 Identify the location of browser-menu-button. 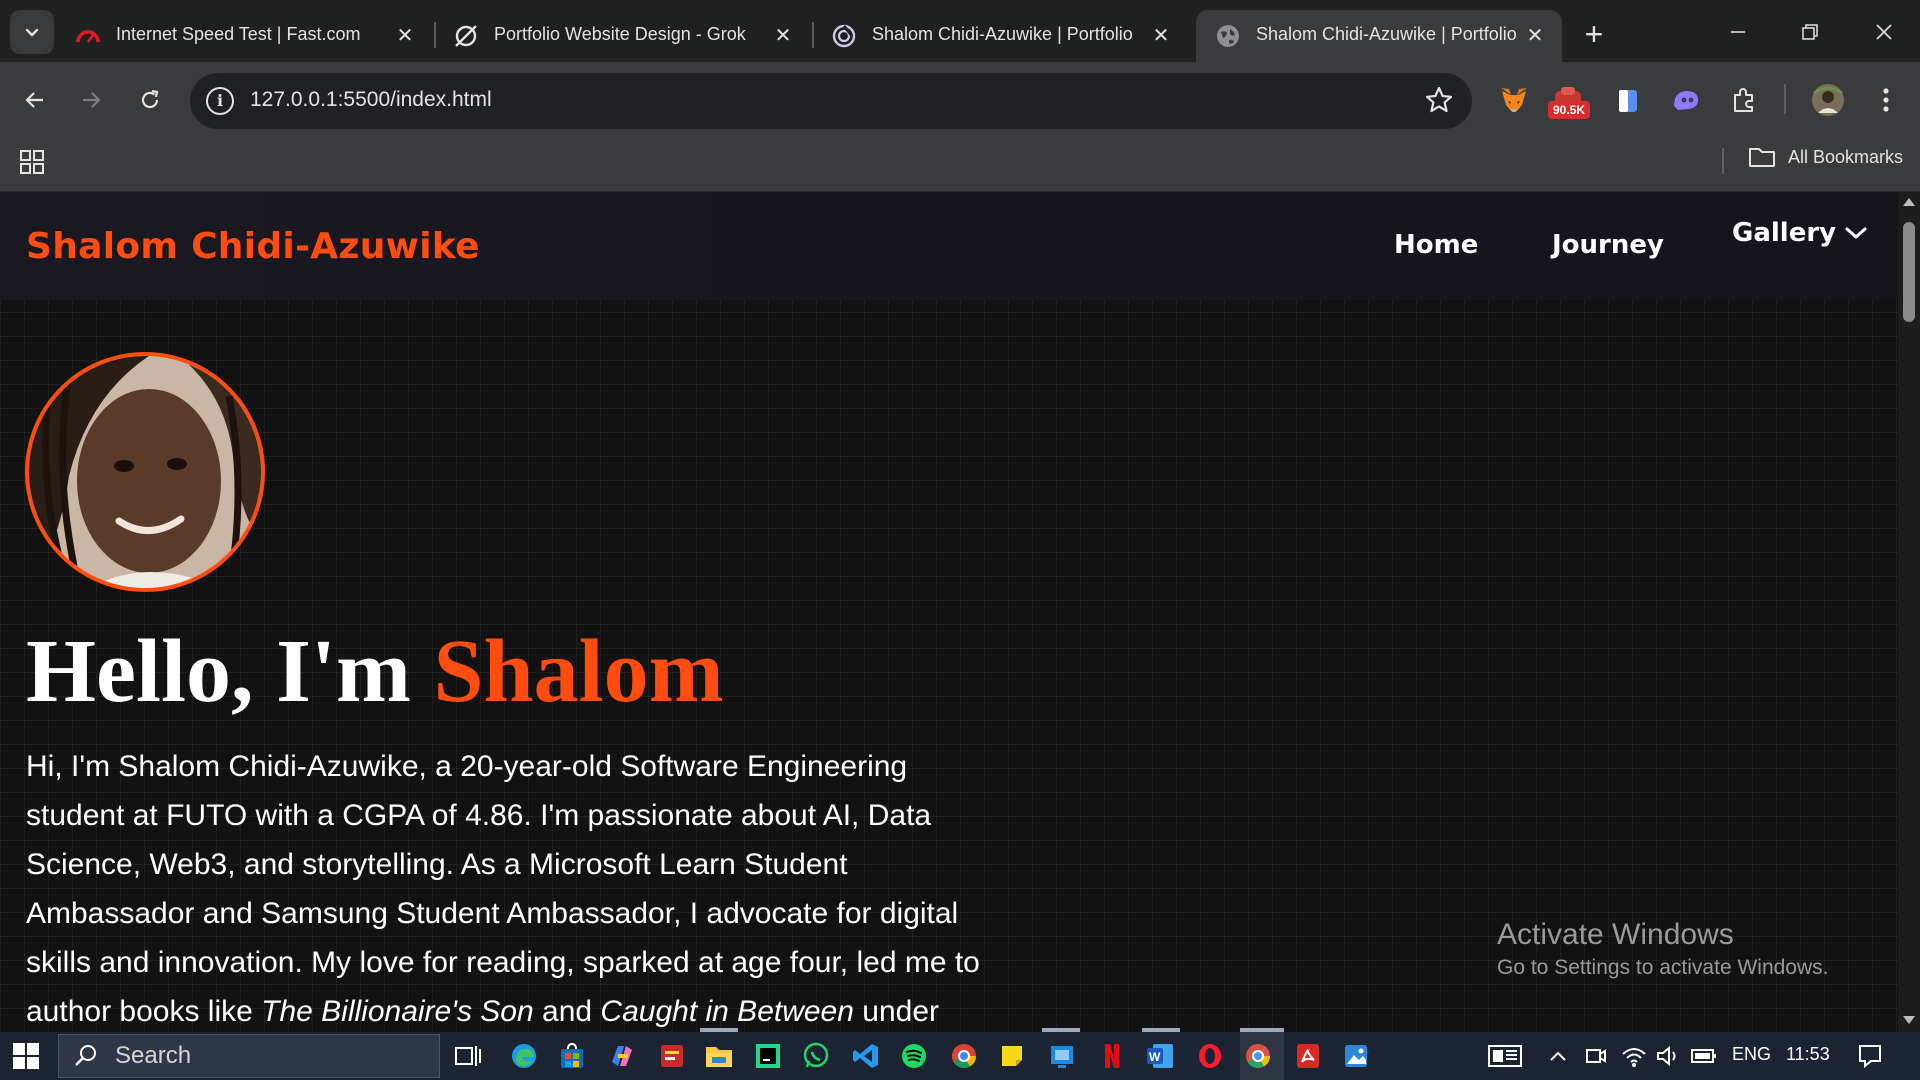
(1886, 100).